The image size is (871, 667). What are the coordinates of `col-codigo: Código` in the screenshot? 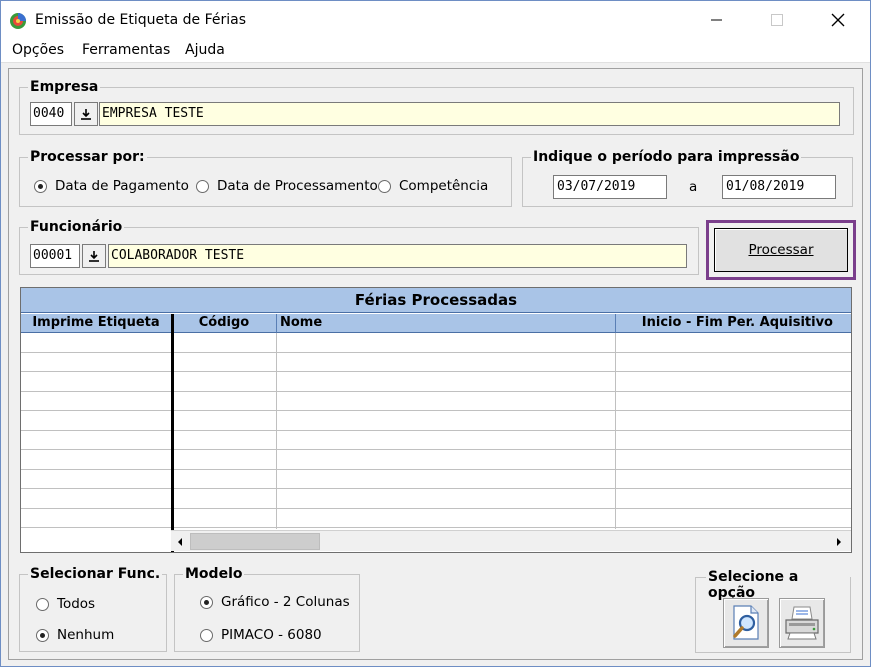 It's located at (224, 323).